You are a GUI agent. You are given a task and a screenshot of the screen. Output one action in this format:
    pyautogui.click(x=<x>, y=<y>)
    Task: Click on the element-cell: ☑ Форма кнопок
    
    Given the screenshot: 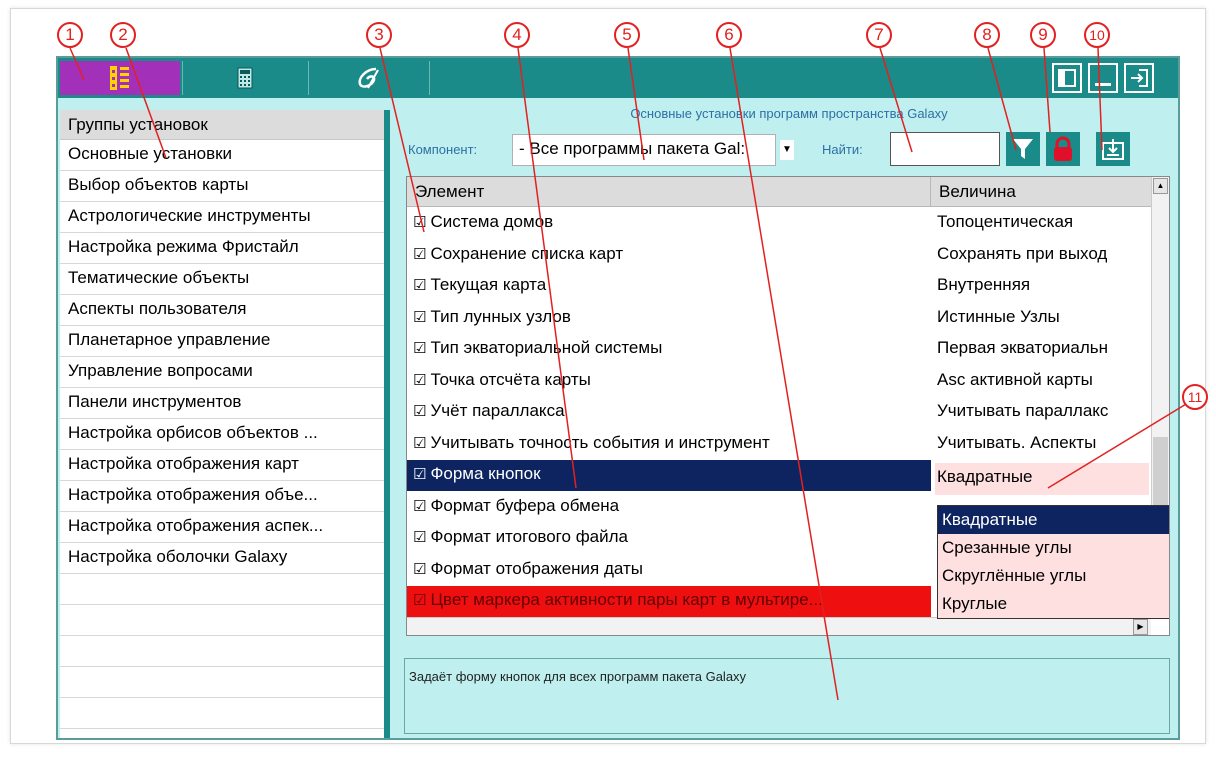 What is the action you would take?
    pyautogui.click(x=669, y=475)
    